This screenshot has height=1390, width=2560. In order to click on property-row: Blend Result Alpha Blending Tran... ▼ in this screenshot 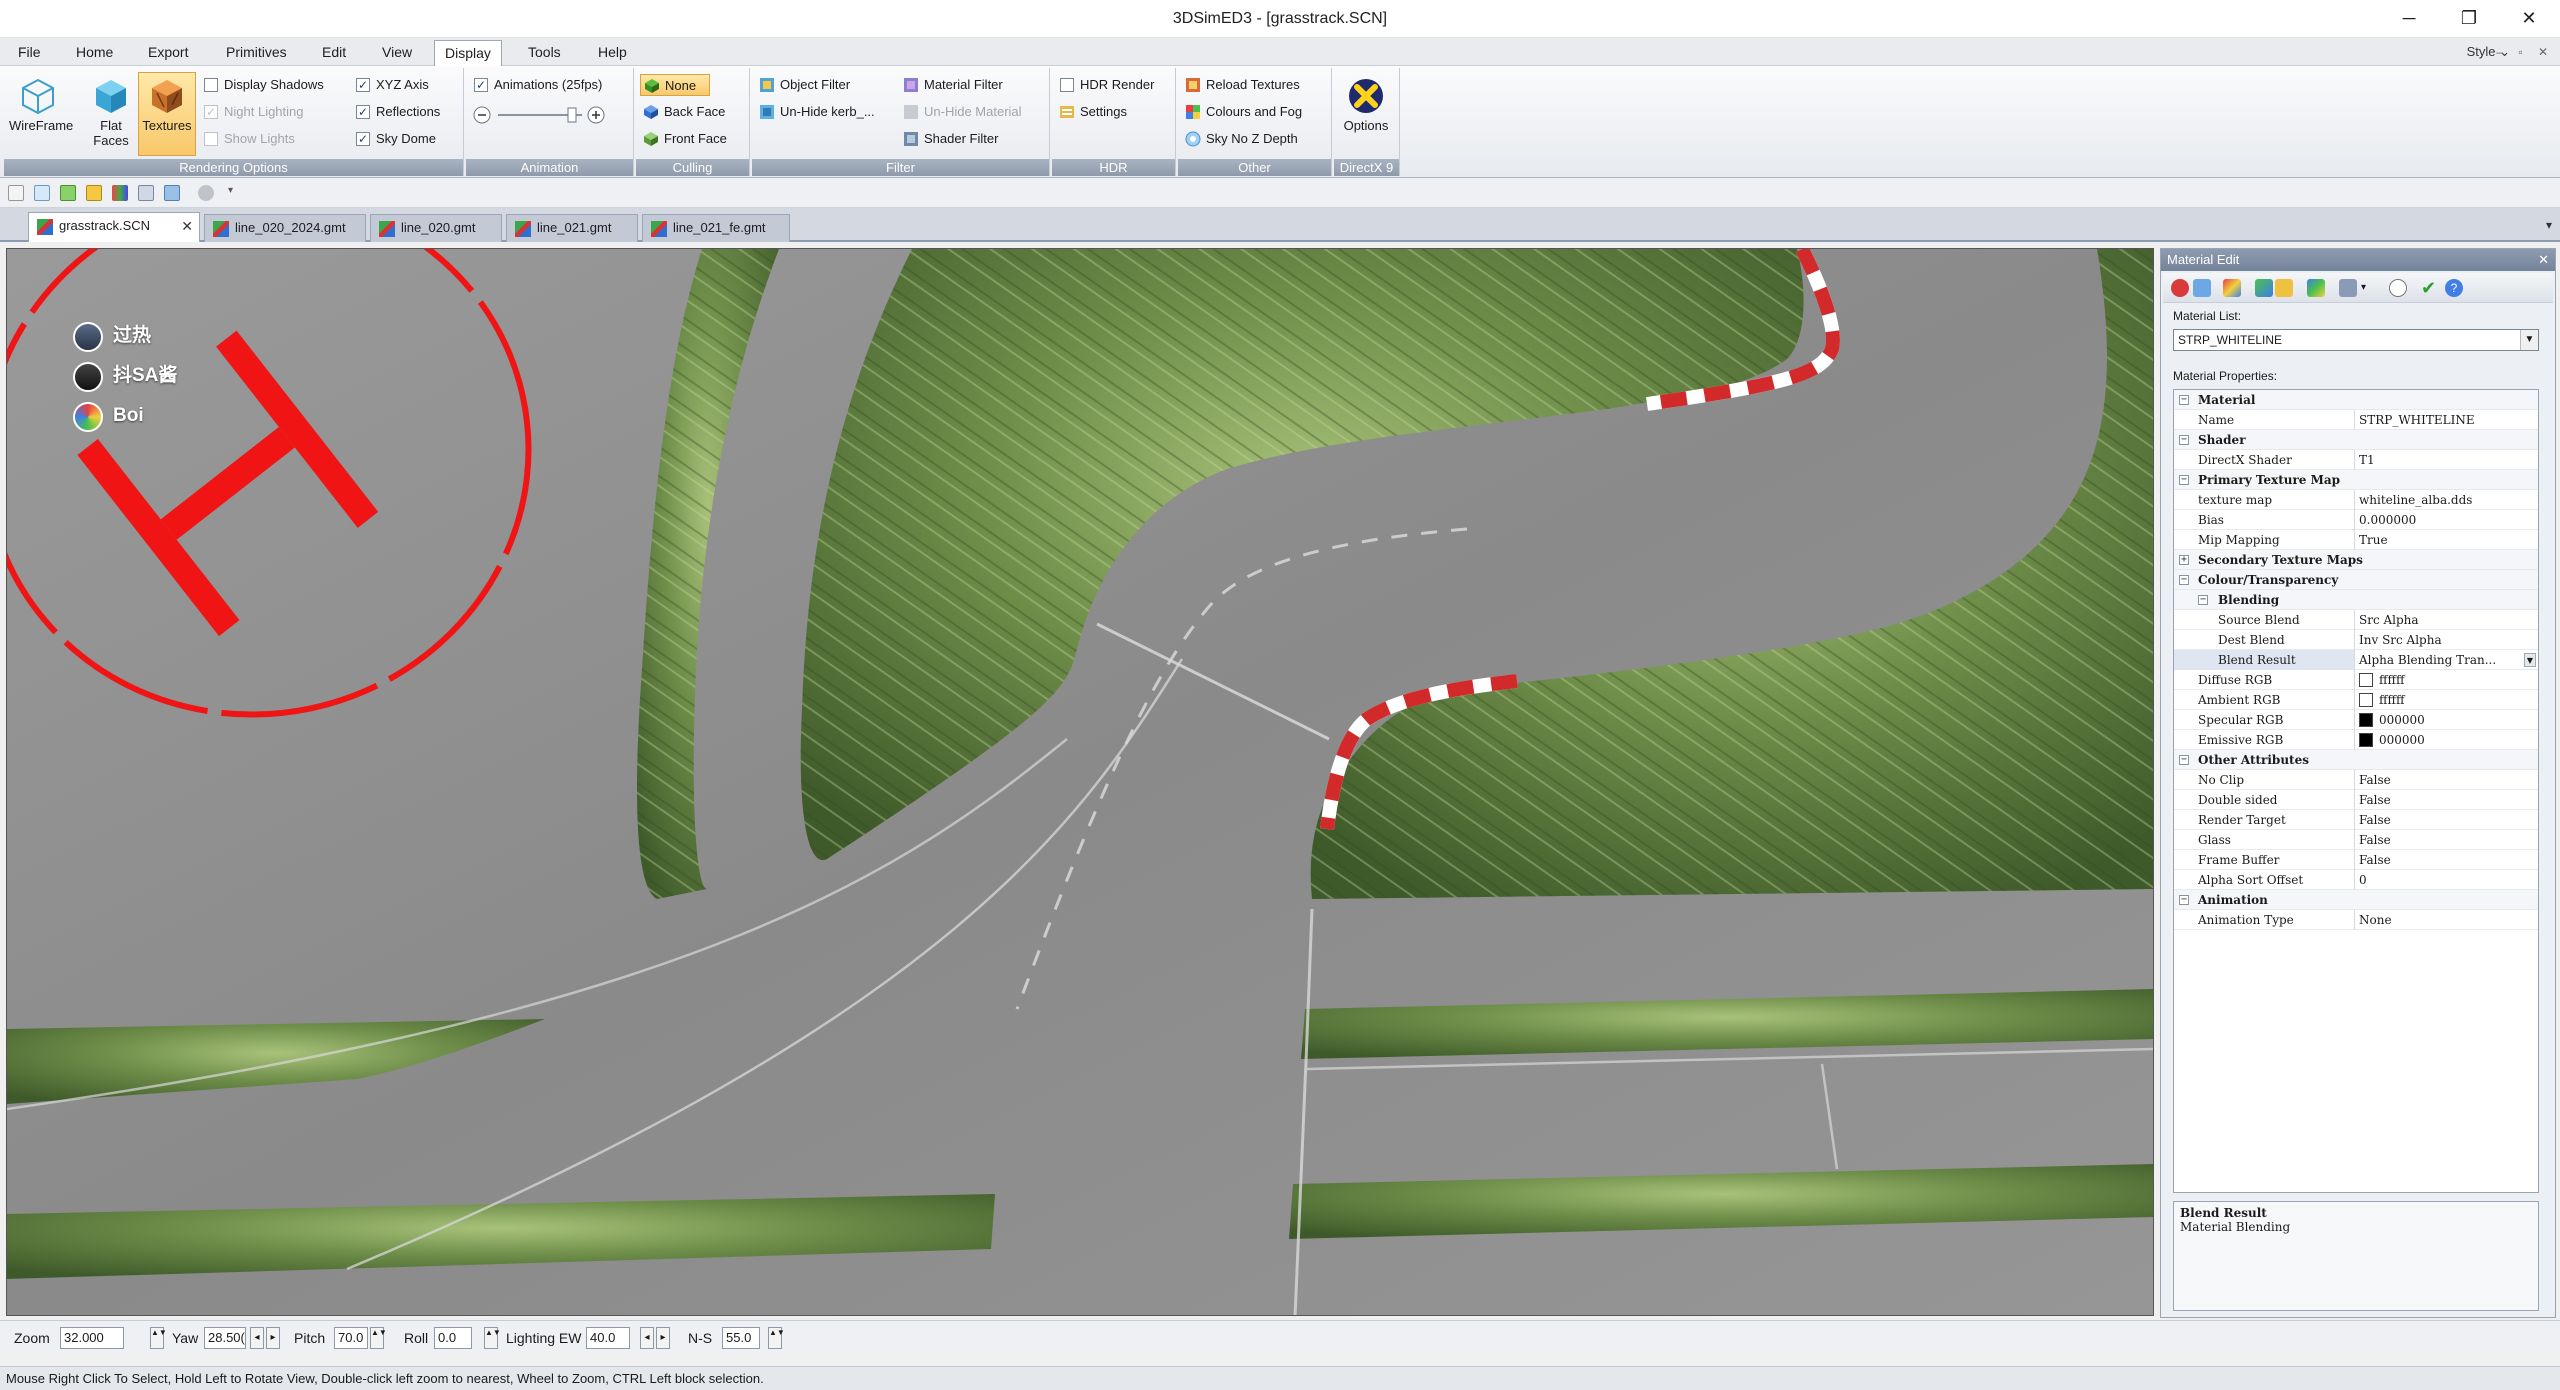, I will do `click(2356, 660)`.